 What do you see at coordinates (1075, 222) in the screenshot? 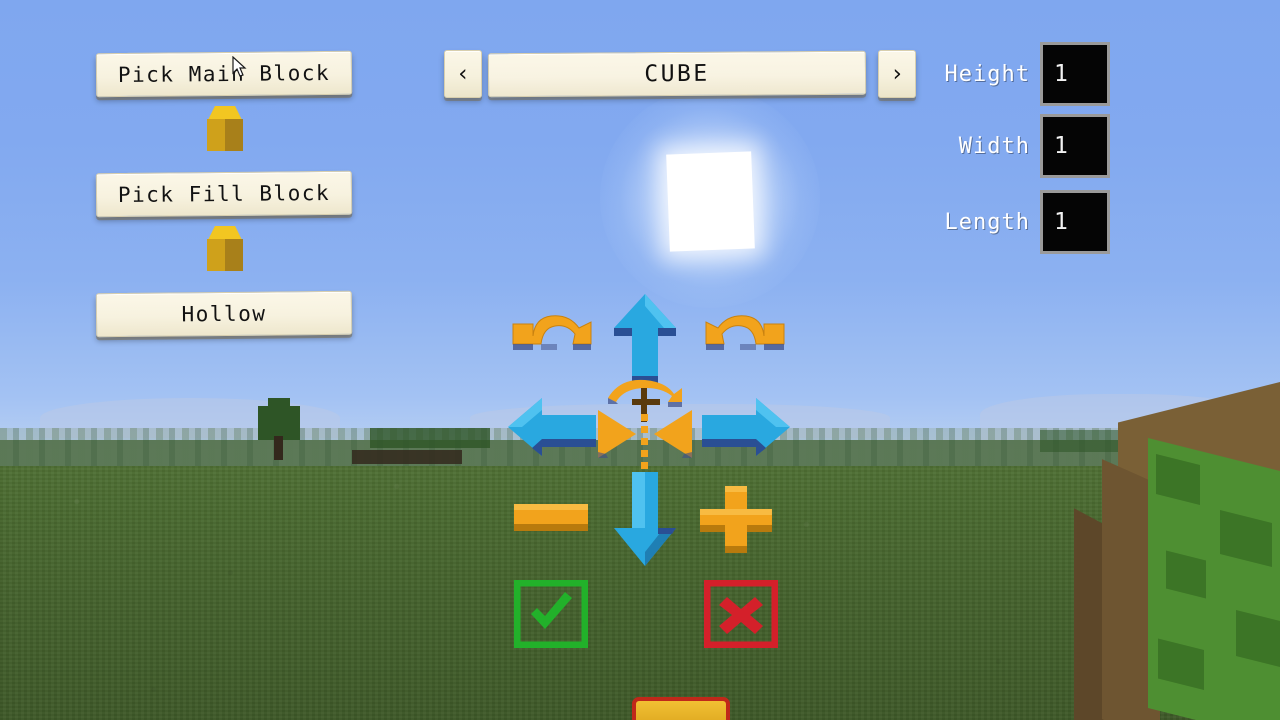
I see `length-input: 1` at bounding box center [1075, 222].